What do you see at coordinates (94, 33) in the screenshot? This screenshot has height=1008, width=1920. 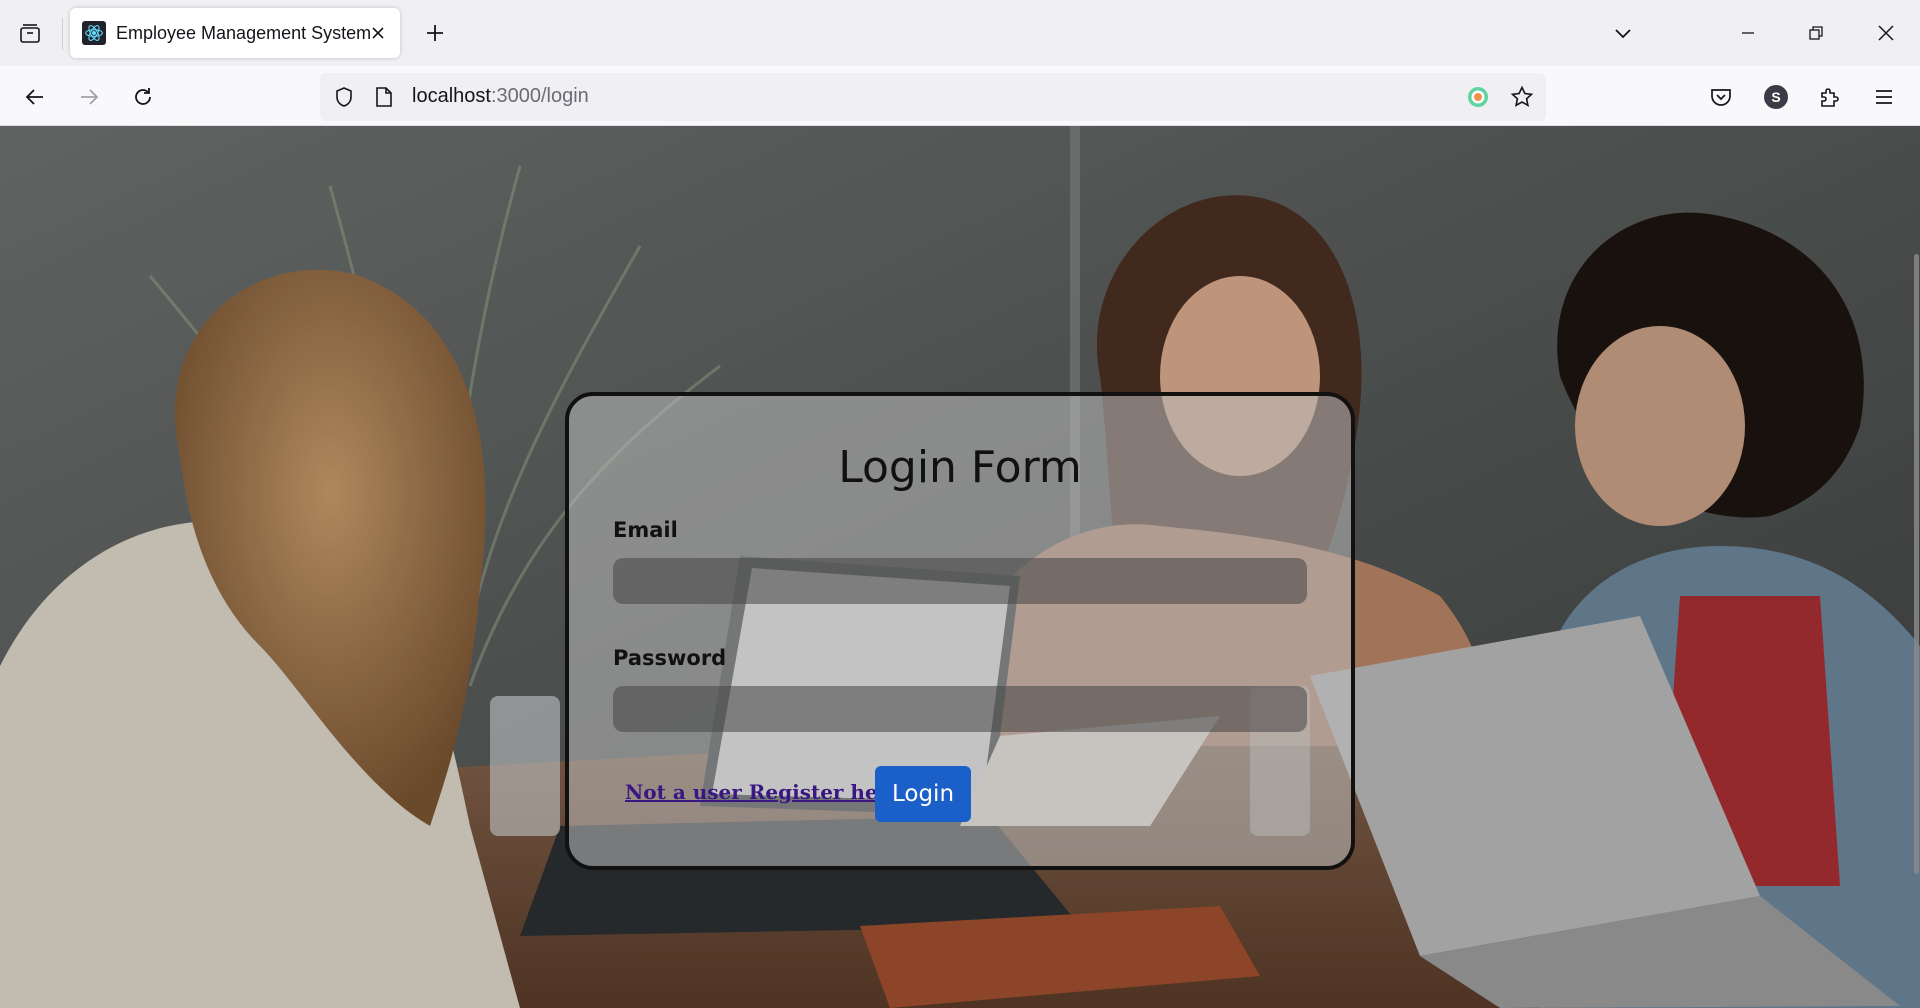 I see `react-icon` at bounding box center [94, 33].